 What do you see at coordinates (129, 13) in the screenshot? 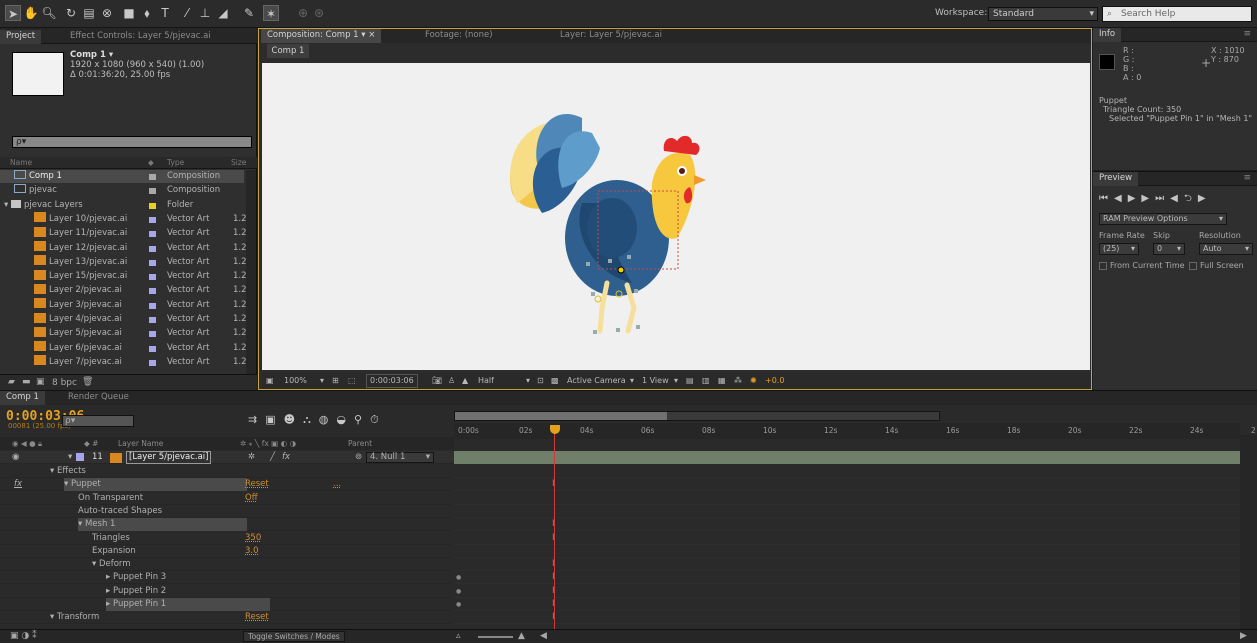
I see `rectangle-tool-icon: ■` at bounding box center [129, 13].